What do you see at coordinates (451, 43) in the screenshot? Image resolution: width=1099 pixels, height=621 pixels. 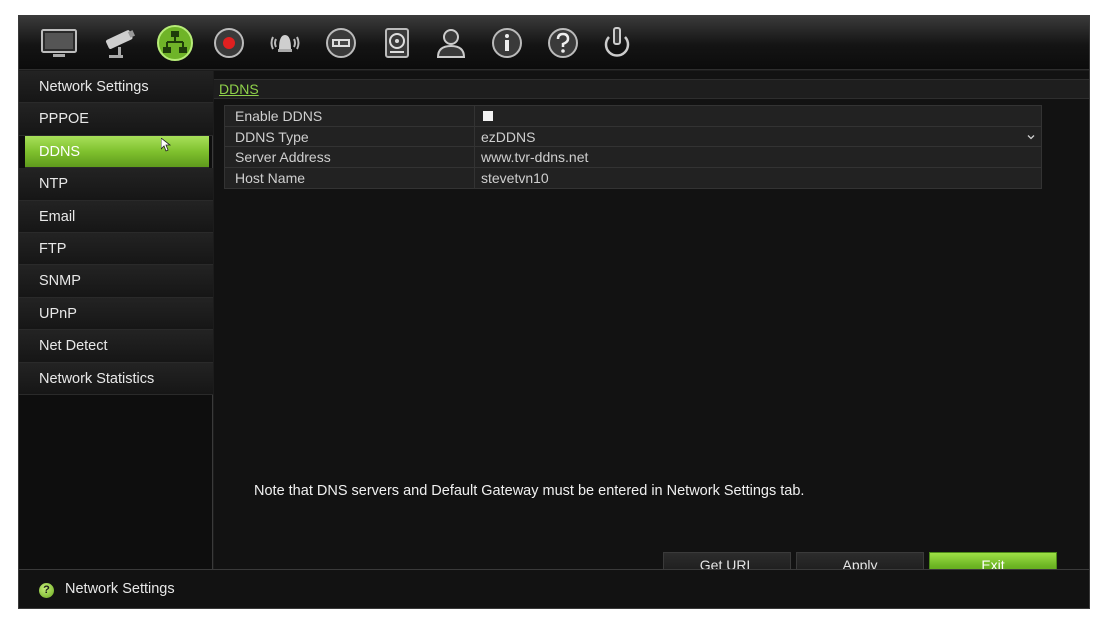 I see `user-icon` at bounding box center [451, 43].